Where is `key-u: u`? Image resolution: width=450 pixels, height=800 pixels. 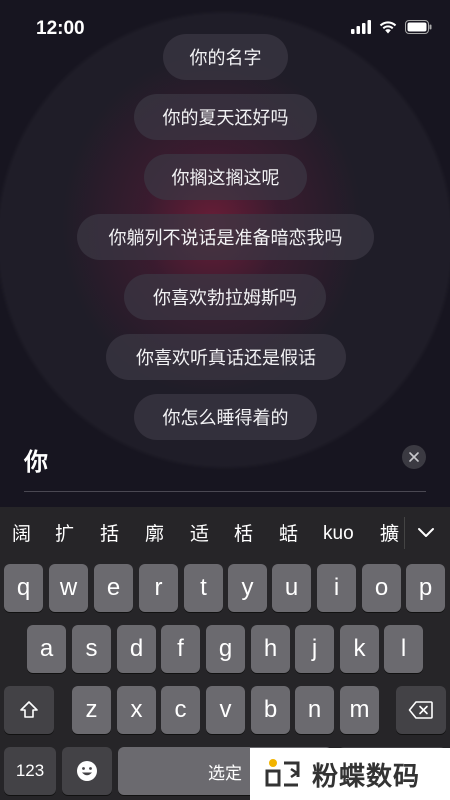
key-u: u is located at coordinates (291, 588).